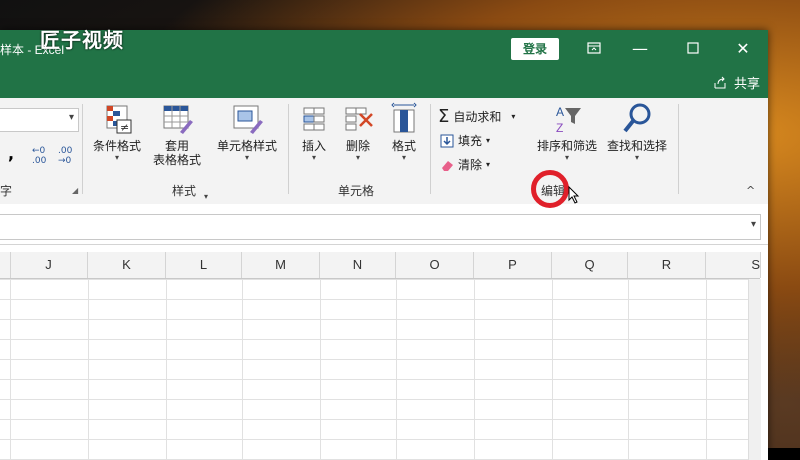  I want to click on column-header-n: N, so click(358, 265).